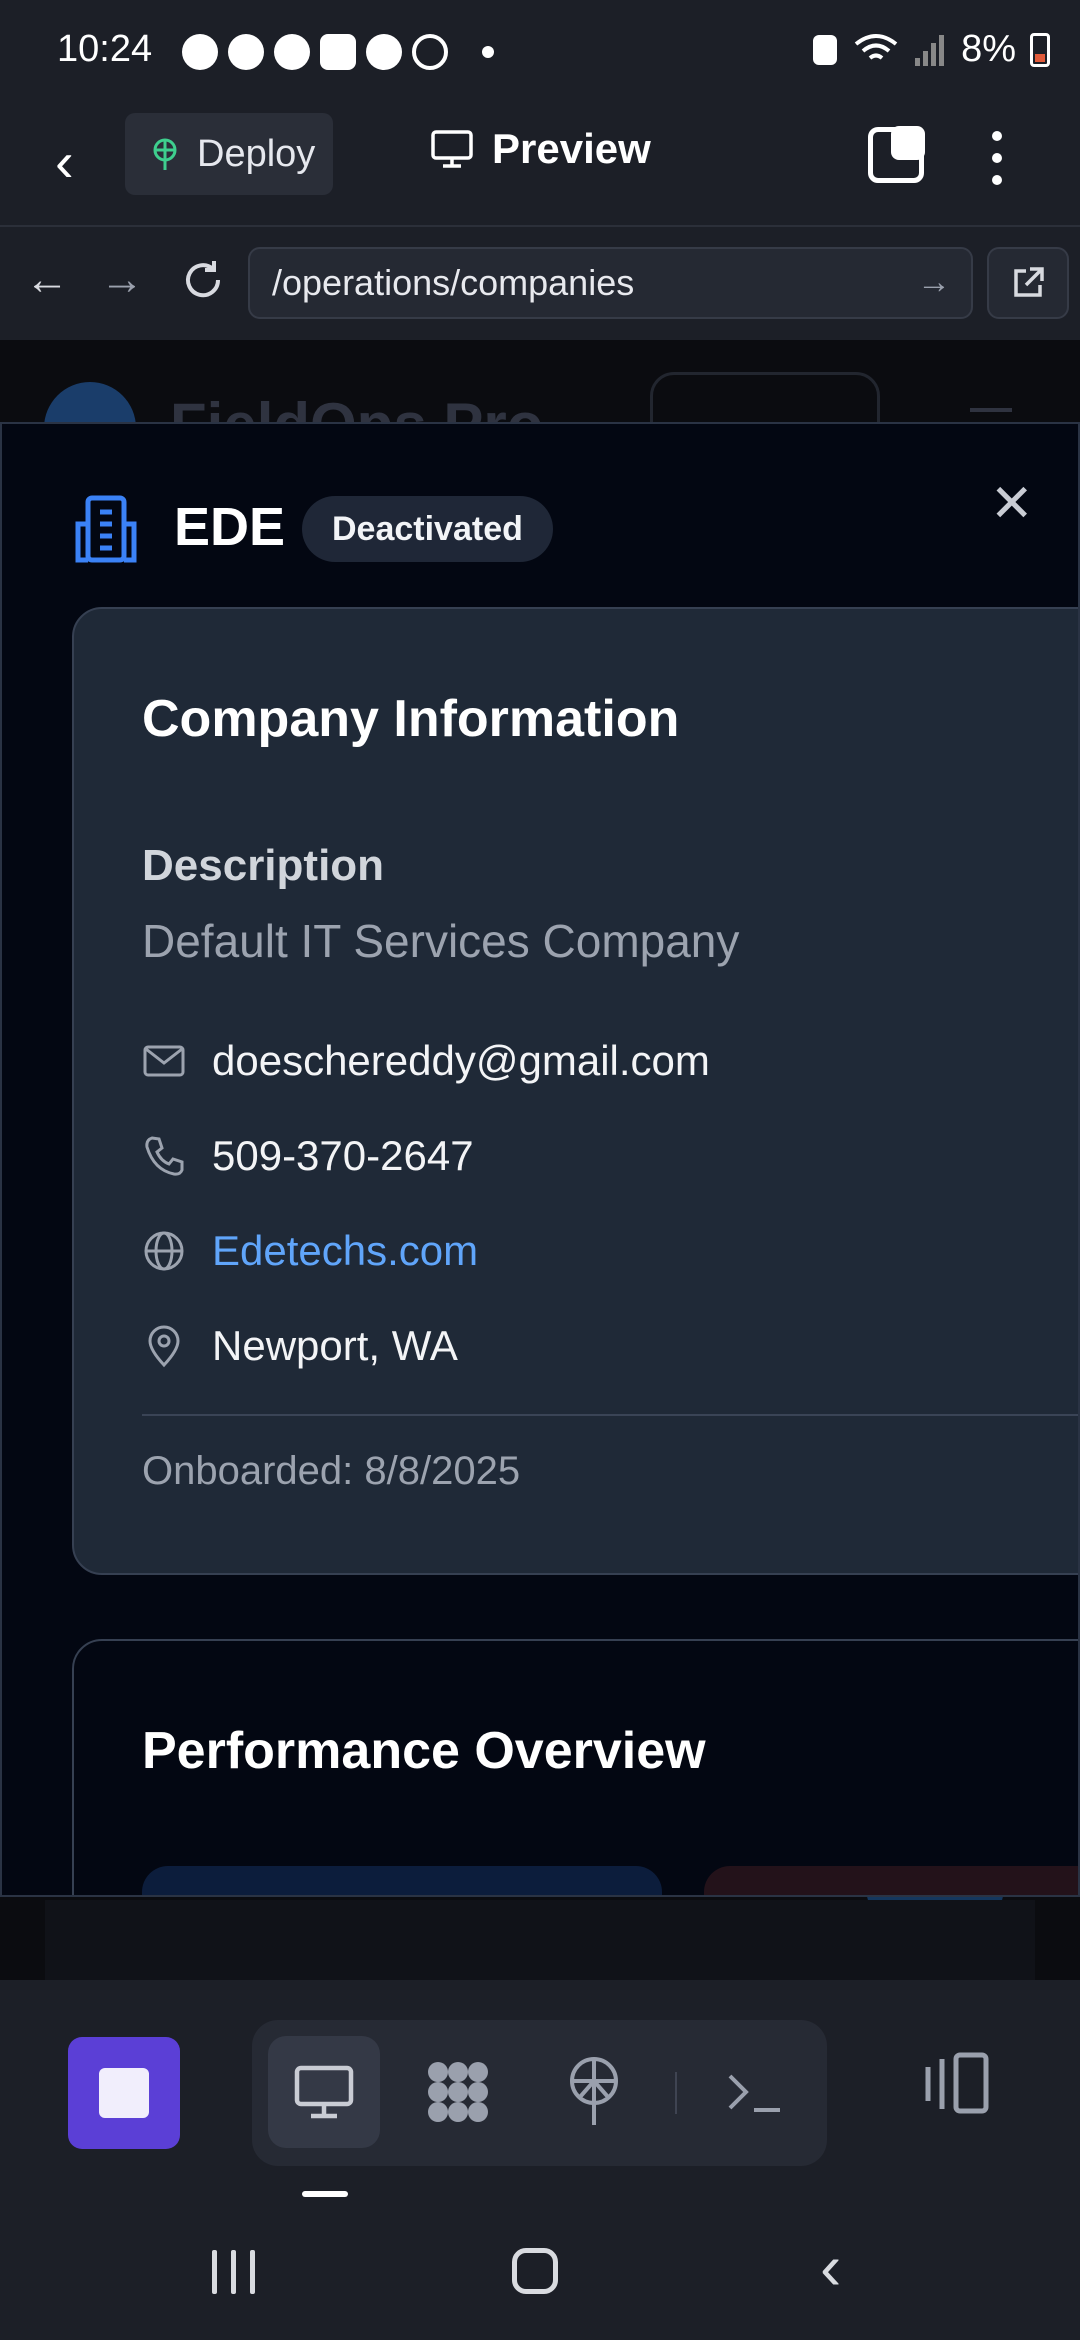 The height and width of the screenshot is (2340, 1080). Describe the element at coordinates (934, 282) in the screenshot. I see `go-arrow-icon: →` at that location.